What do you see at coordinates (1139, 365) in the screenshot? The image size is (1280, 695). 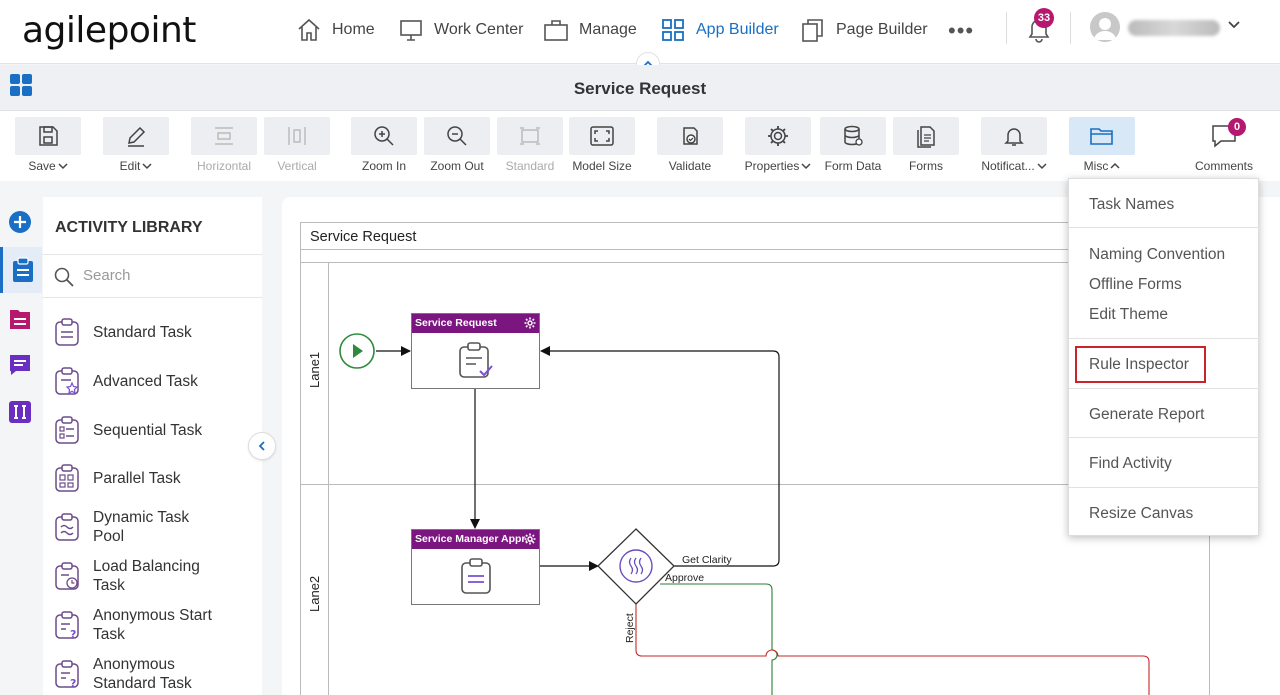 I see `menu-item-rule-inspector: Rule Inspector` at bounding box center [1139, 365].